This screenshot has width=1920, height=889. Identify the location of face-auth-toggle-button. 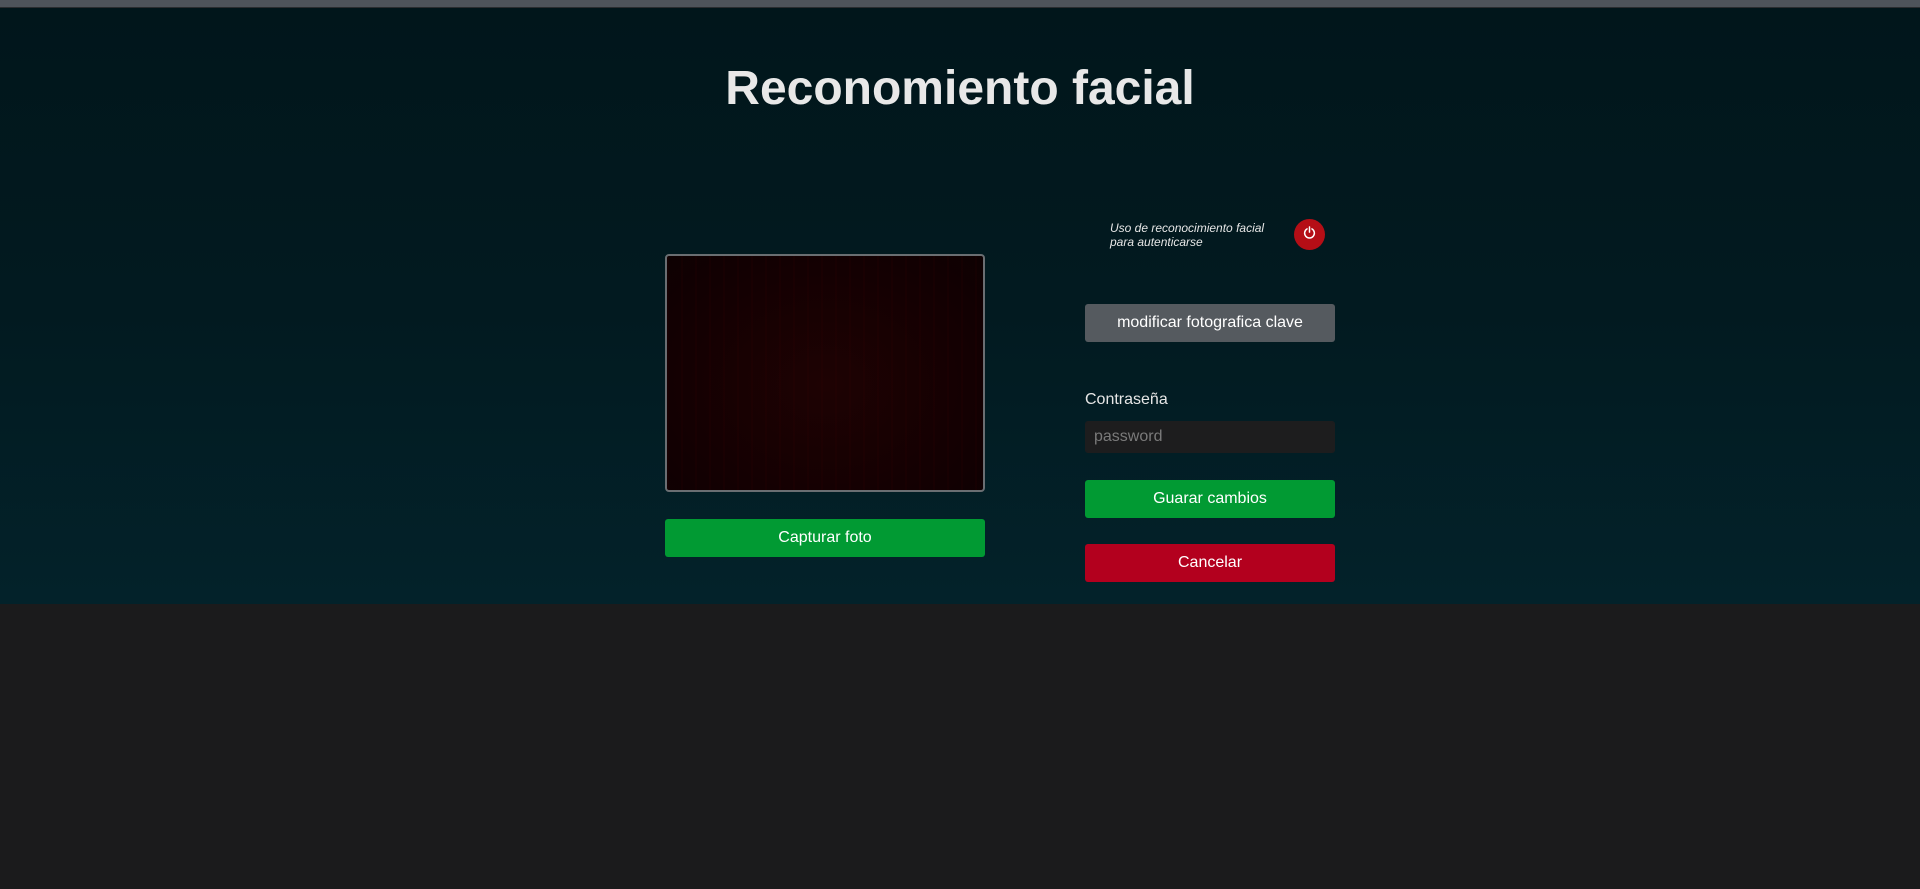
(1309, 234).